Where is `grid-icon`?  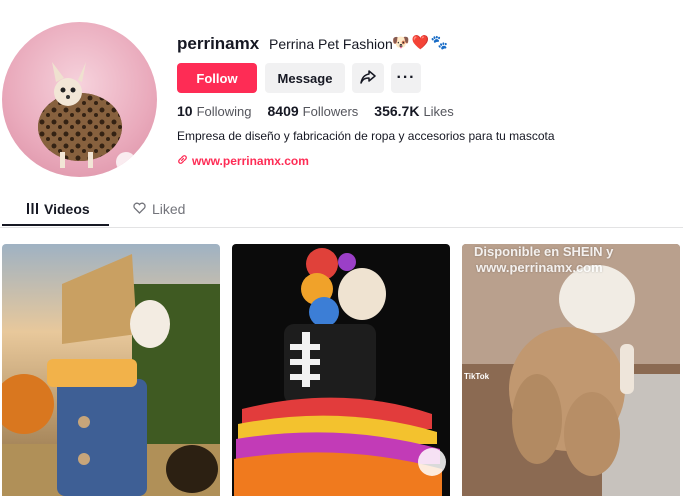
grid-icon is located at coordinates (32, 209).